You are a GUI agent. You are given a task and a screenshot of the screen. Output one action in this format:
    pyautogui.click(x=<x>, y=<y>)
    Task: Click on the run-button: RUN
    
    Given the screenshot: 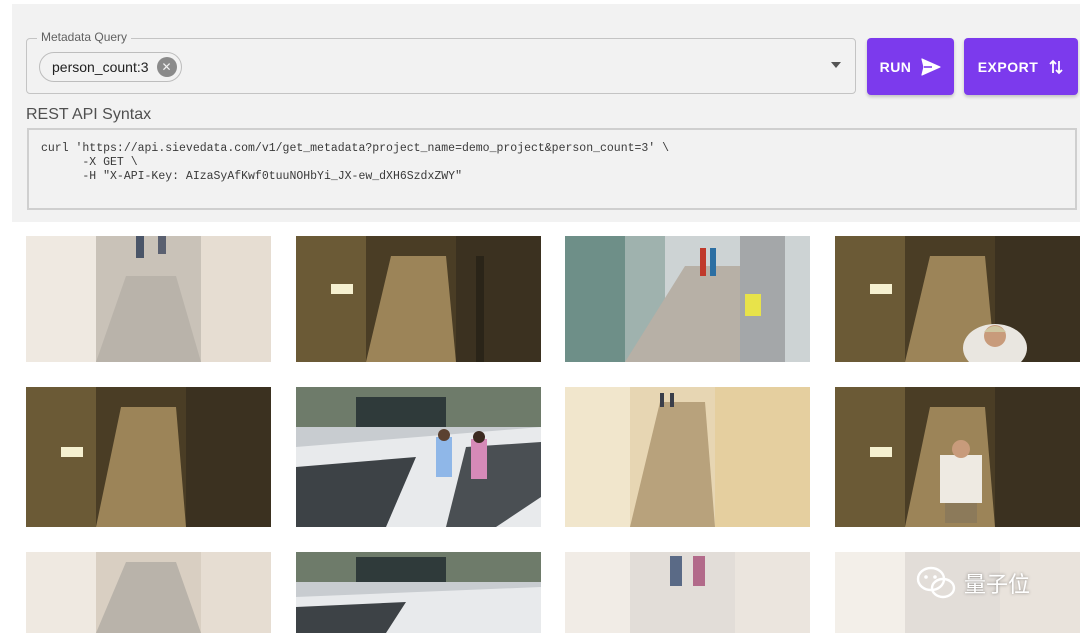 What is the action you would take?
    pyautogui.click(x=910, y=66)
    